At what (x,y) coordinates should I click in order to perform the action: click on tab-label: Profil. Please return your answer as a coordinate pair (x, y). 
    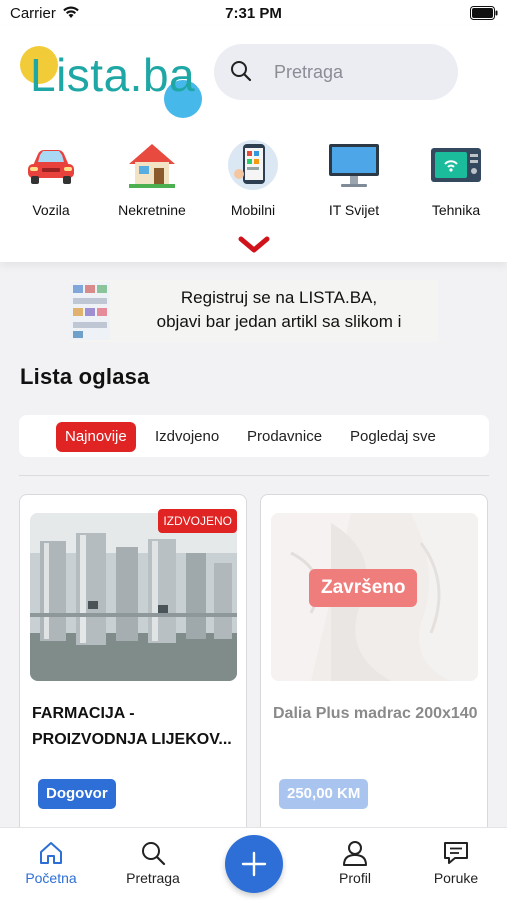
    Looking at the image, I should click on (355, 878).